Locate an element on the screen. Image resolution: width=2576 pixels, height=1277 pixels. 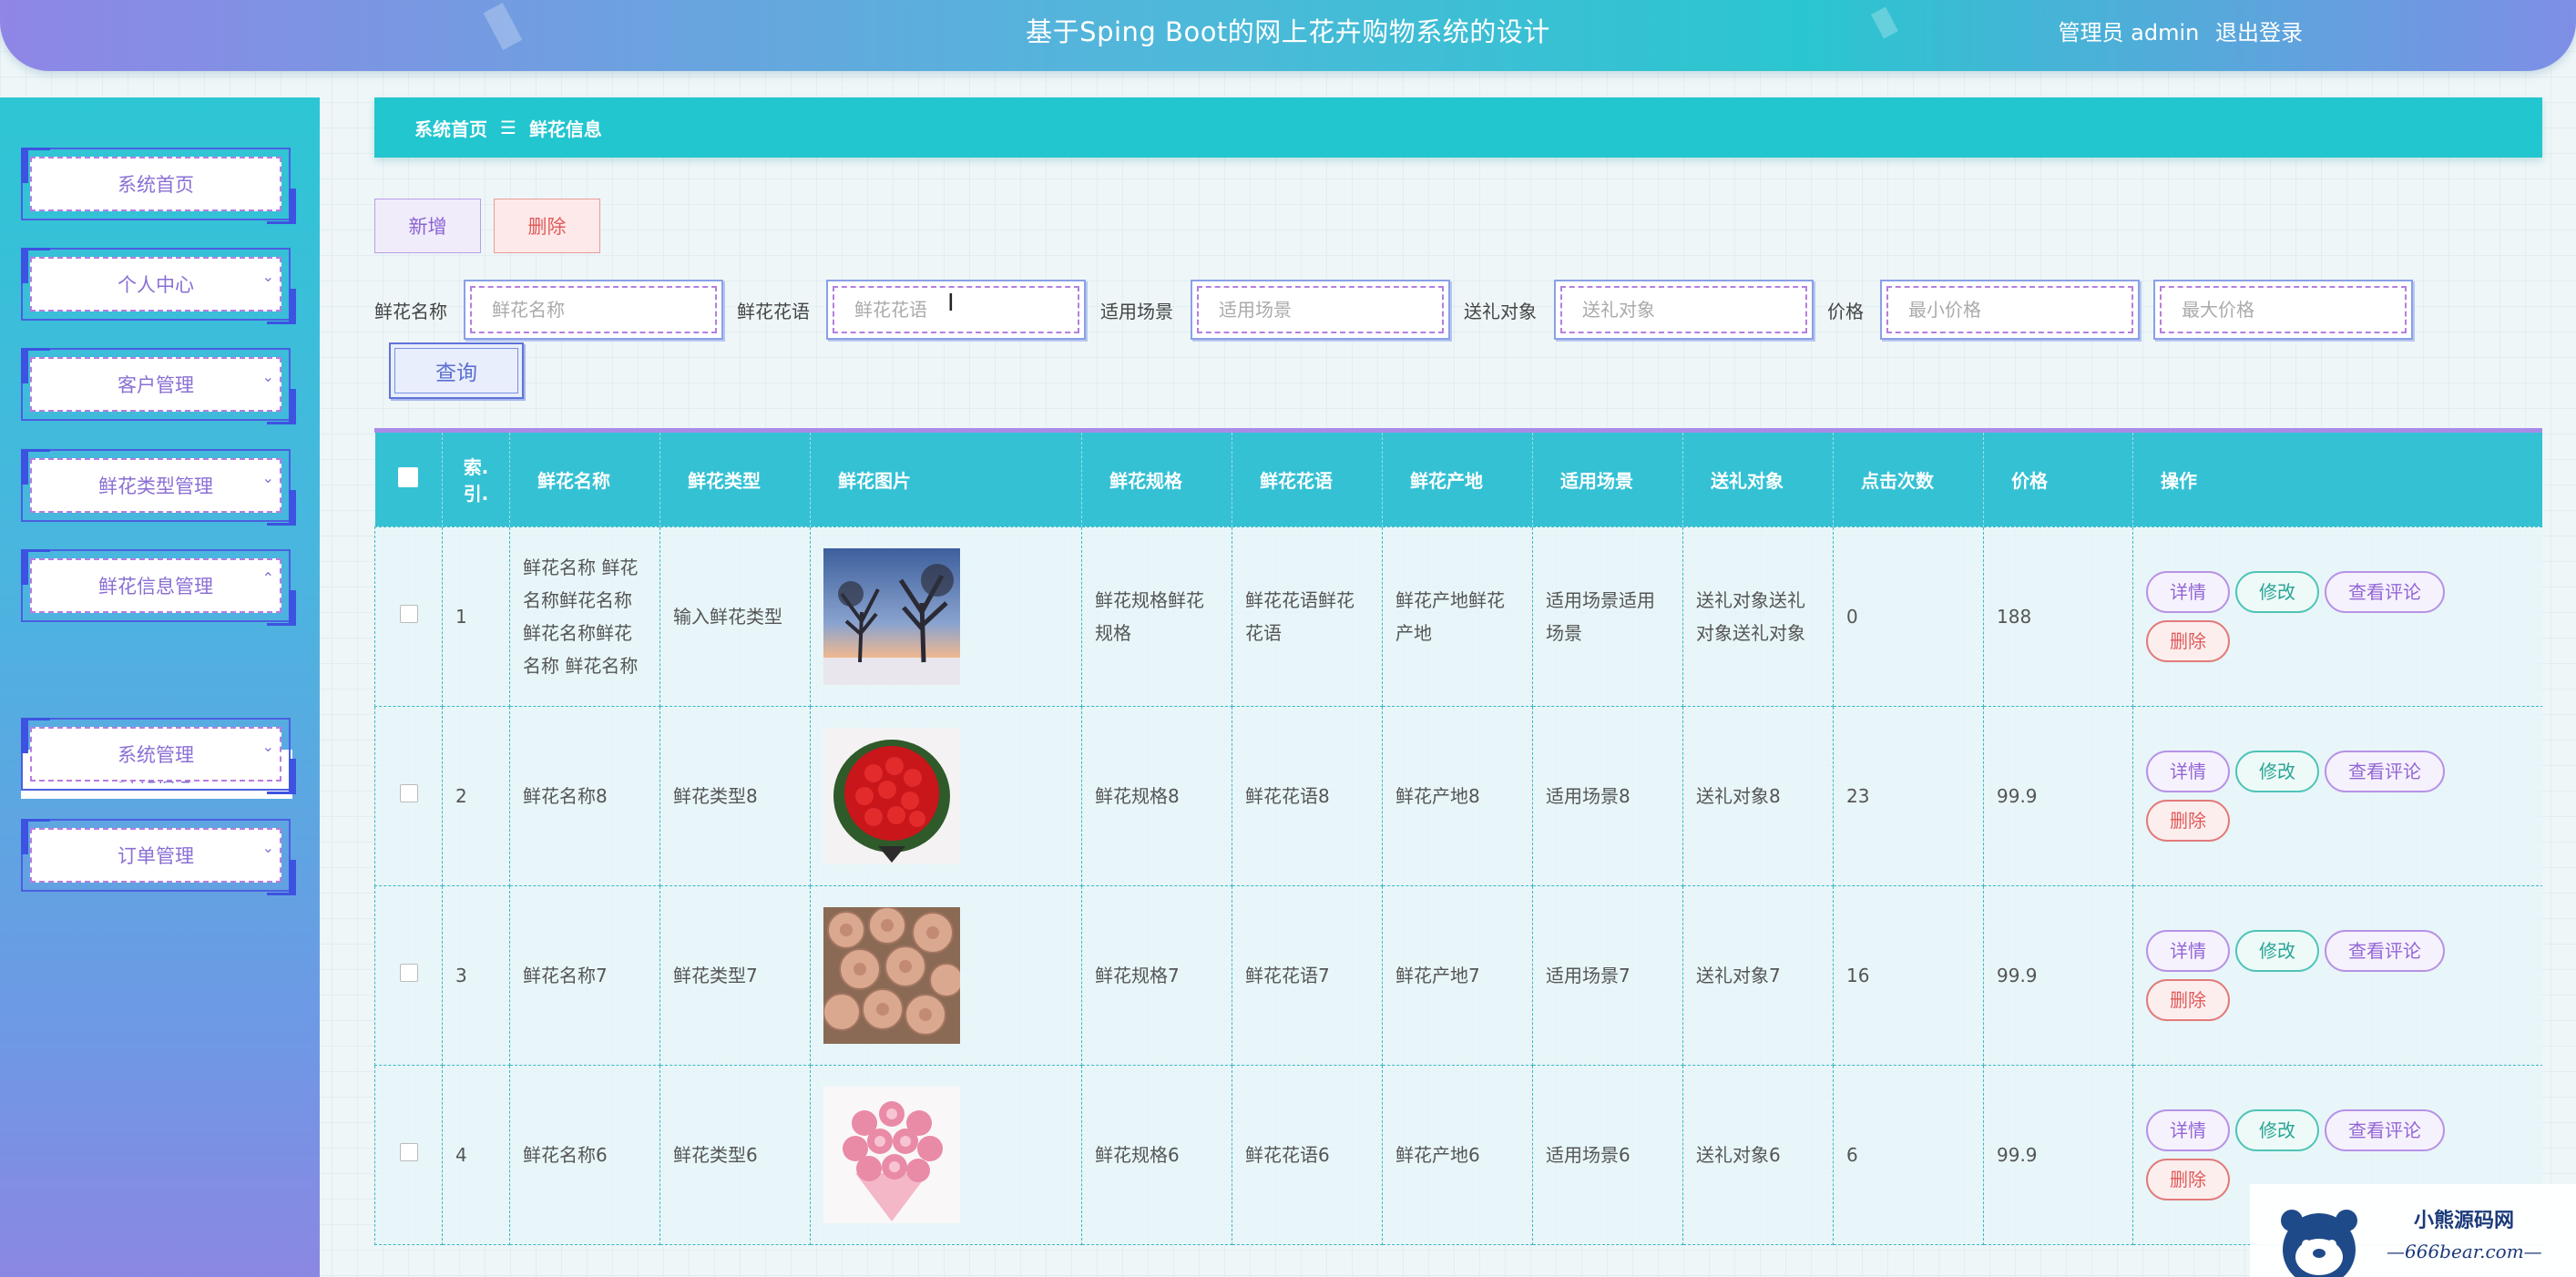
sidebar-item-home: 系统首页 is located at coordinates (158, 186).